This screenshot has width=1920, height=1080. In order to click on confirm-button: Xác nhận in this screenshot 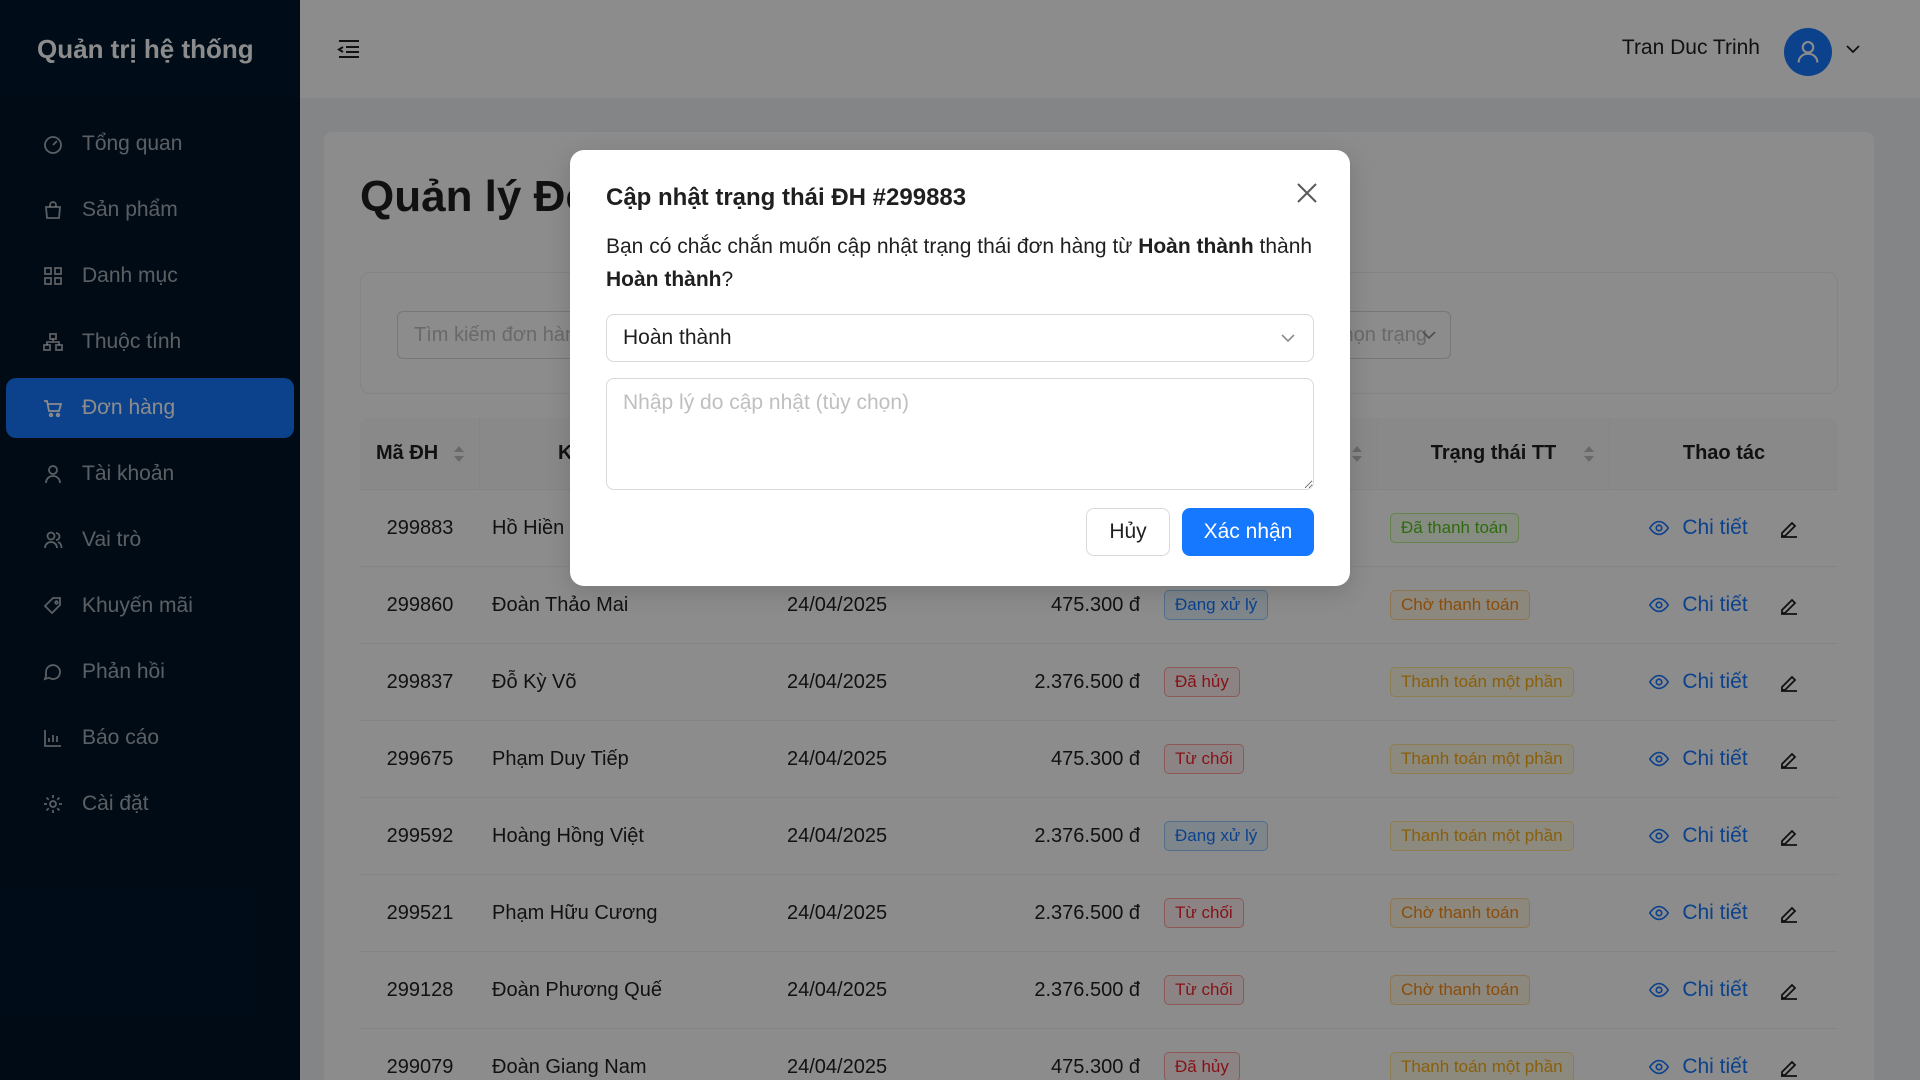, I will do `click(1248, 532)`.